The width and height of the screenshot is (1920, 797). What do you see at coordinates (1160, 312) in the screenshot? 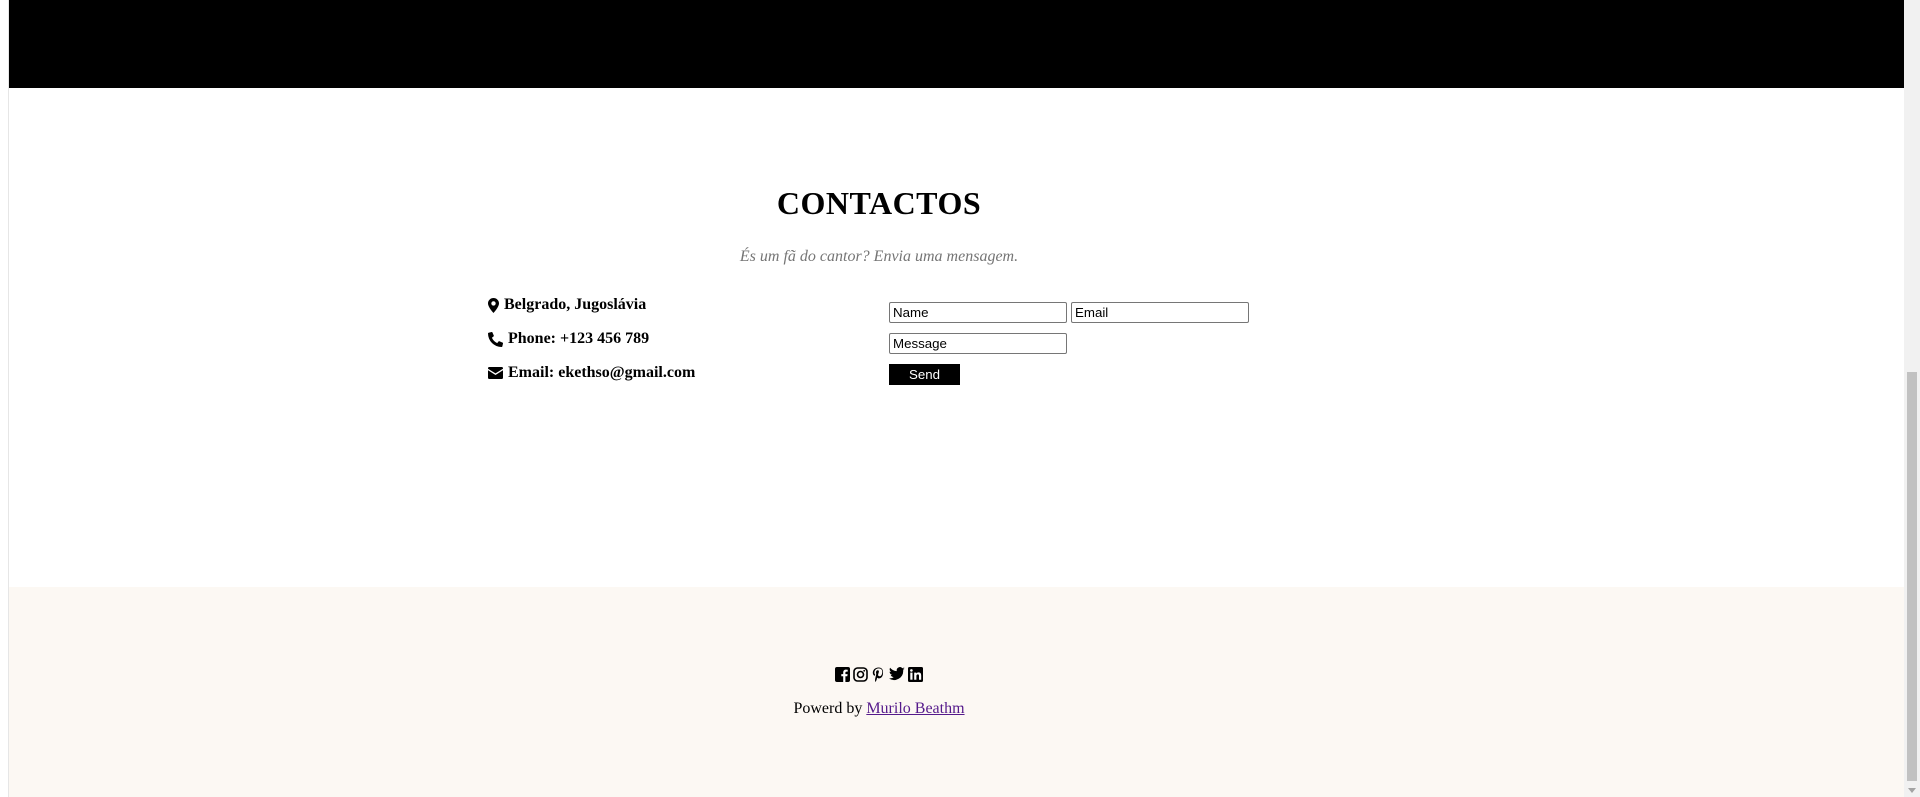
I see `email-input` at bounding box center [1160, 312].